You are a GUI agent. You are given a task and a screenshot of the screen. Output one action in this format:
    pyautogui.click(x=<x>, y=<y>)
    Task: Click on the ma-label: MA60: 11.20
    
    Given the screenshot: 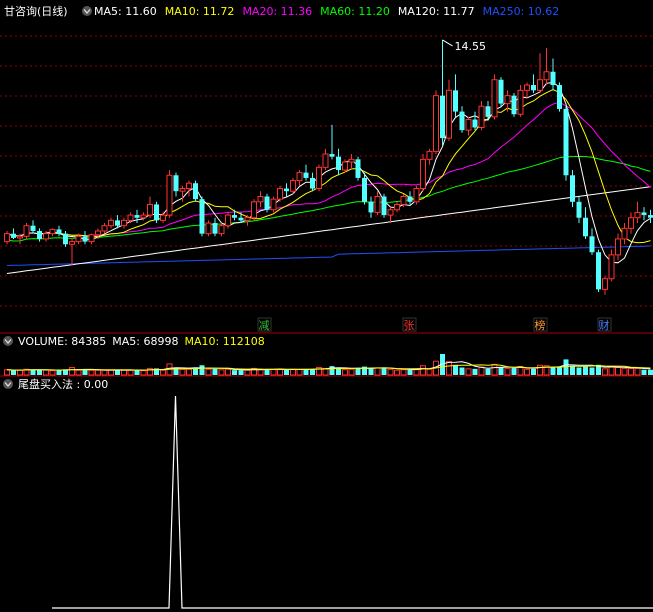 What is the action you would take?
    pyautogui.click(x=355, y=11)
    